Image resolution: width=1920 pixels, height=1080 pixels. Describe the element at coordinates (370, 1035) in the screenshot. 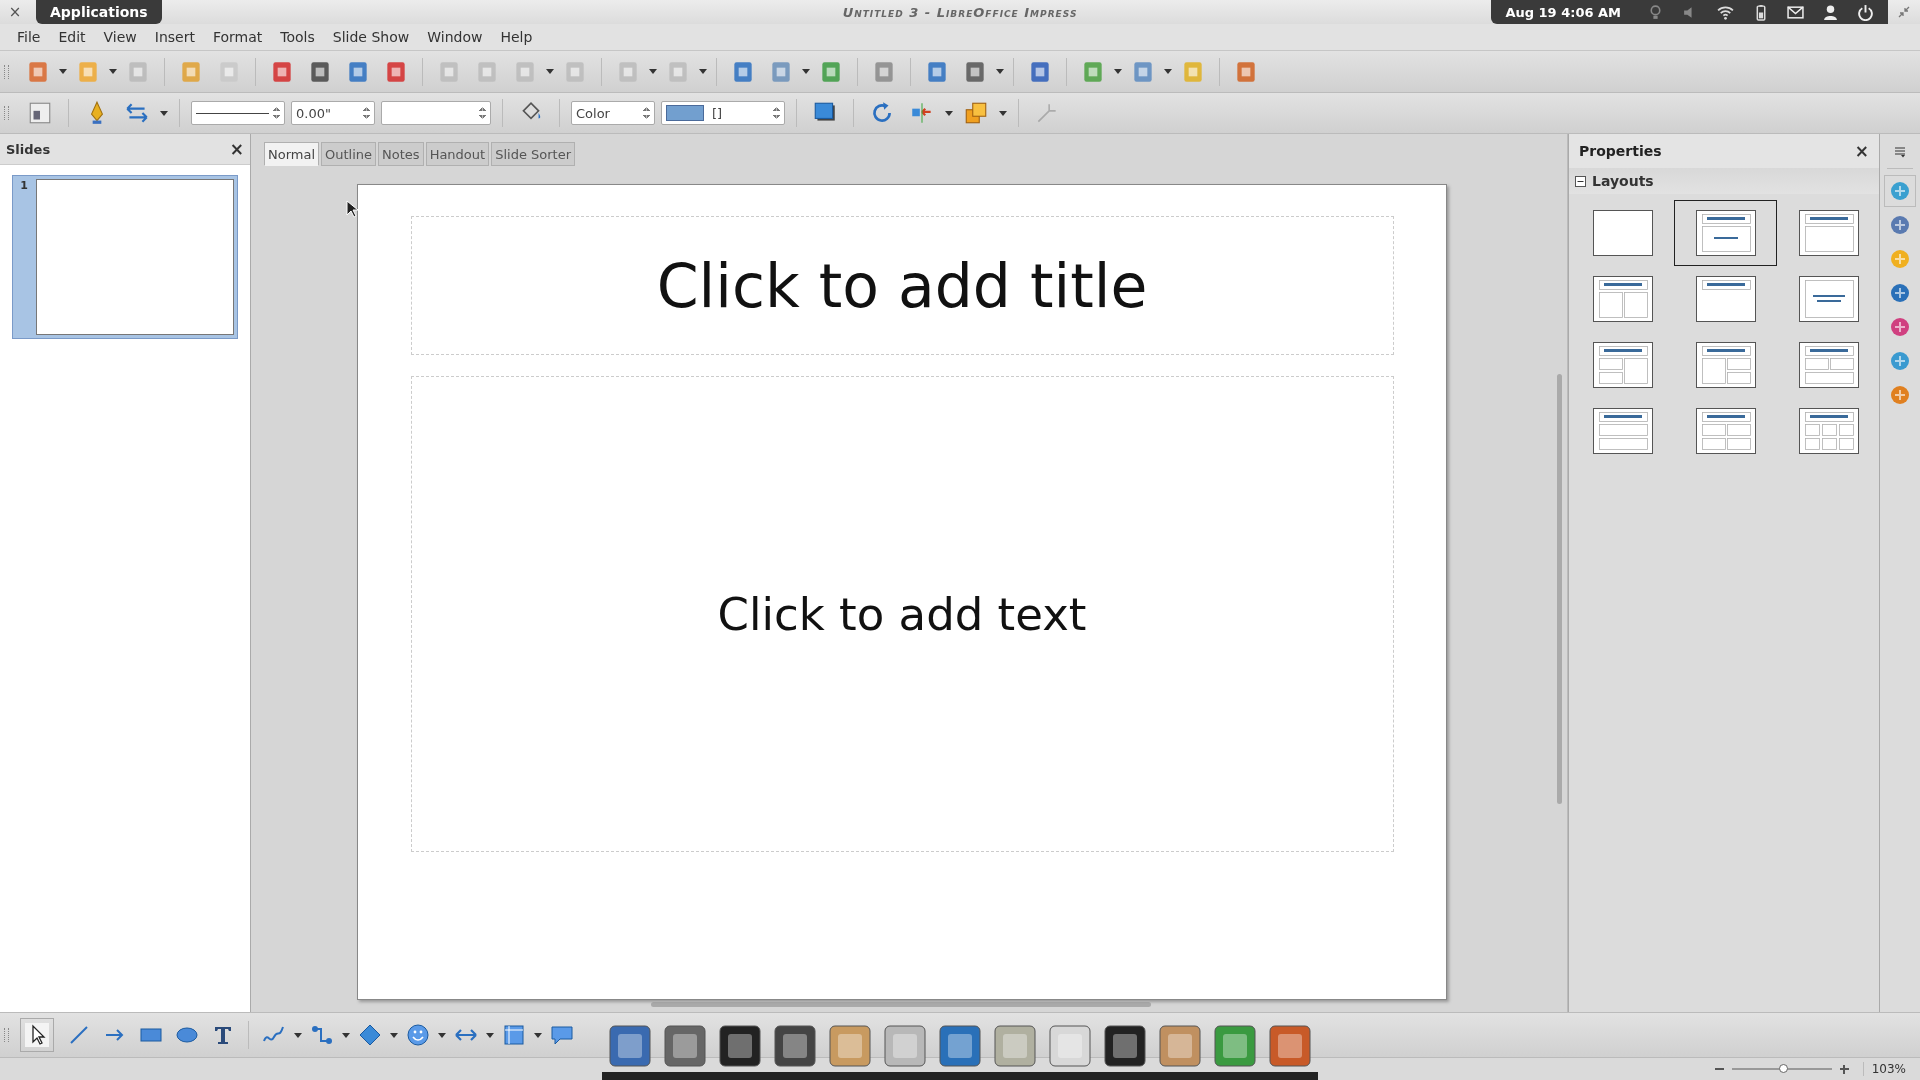

I see `diamond-icon` at that location.